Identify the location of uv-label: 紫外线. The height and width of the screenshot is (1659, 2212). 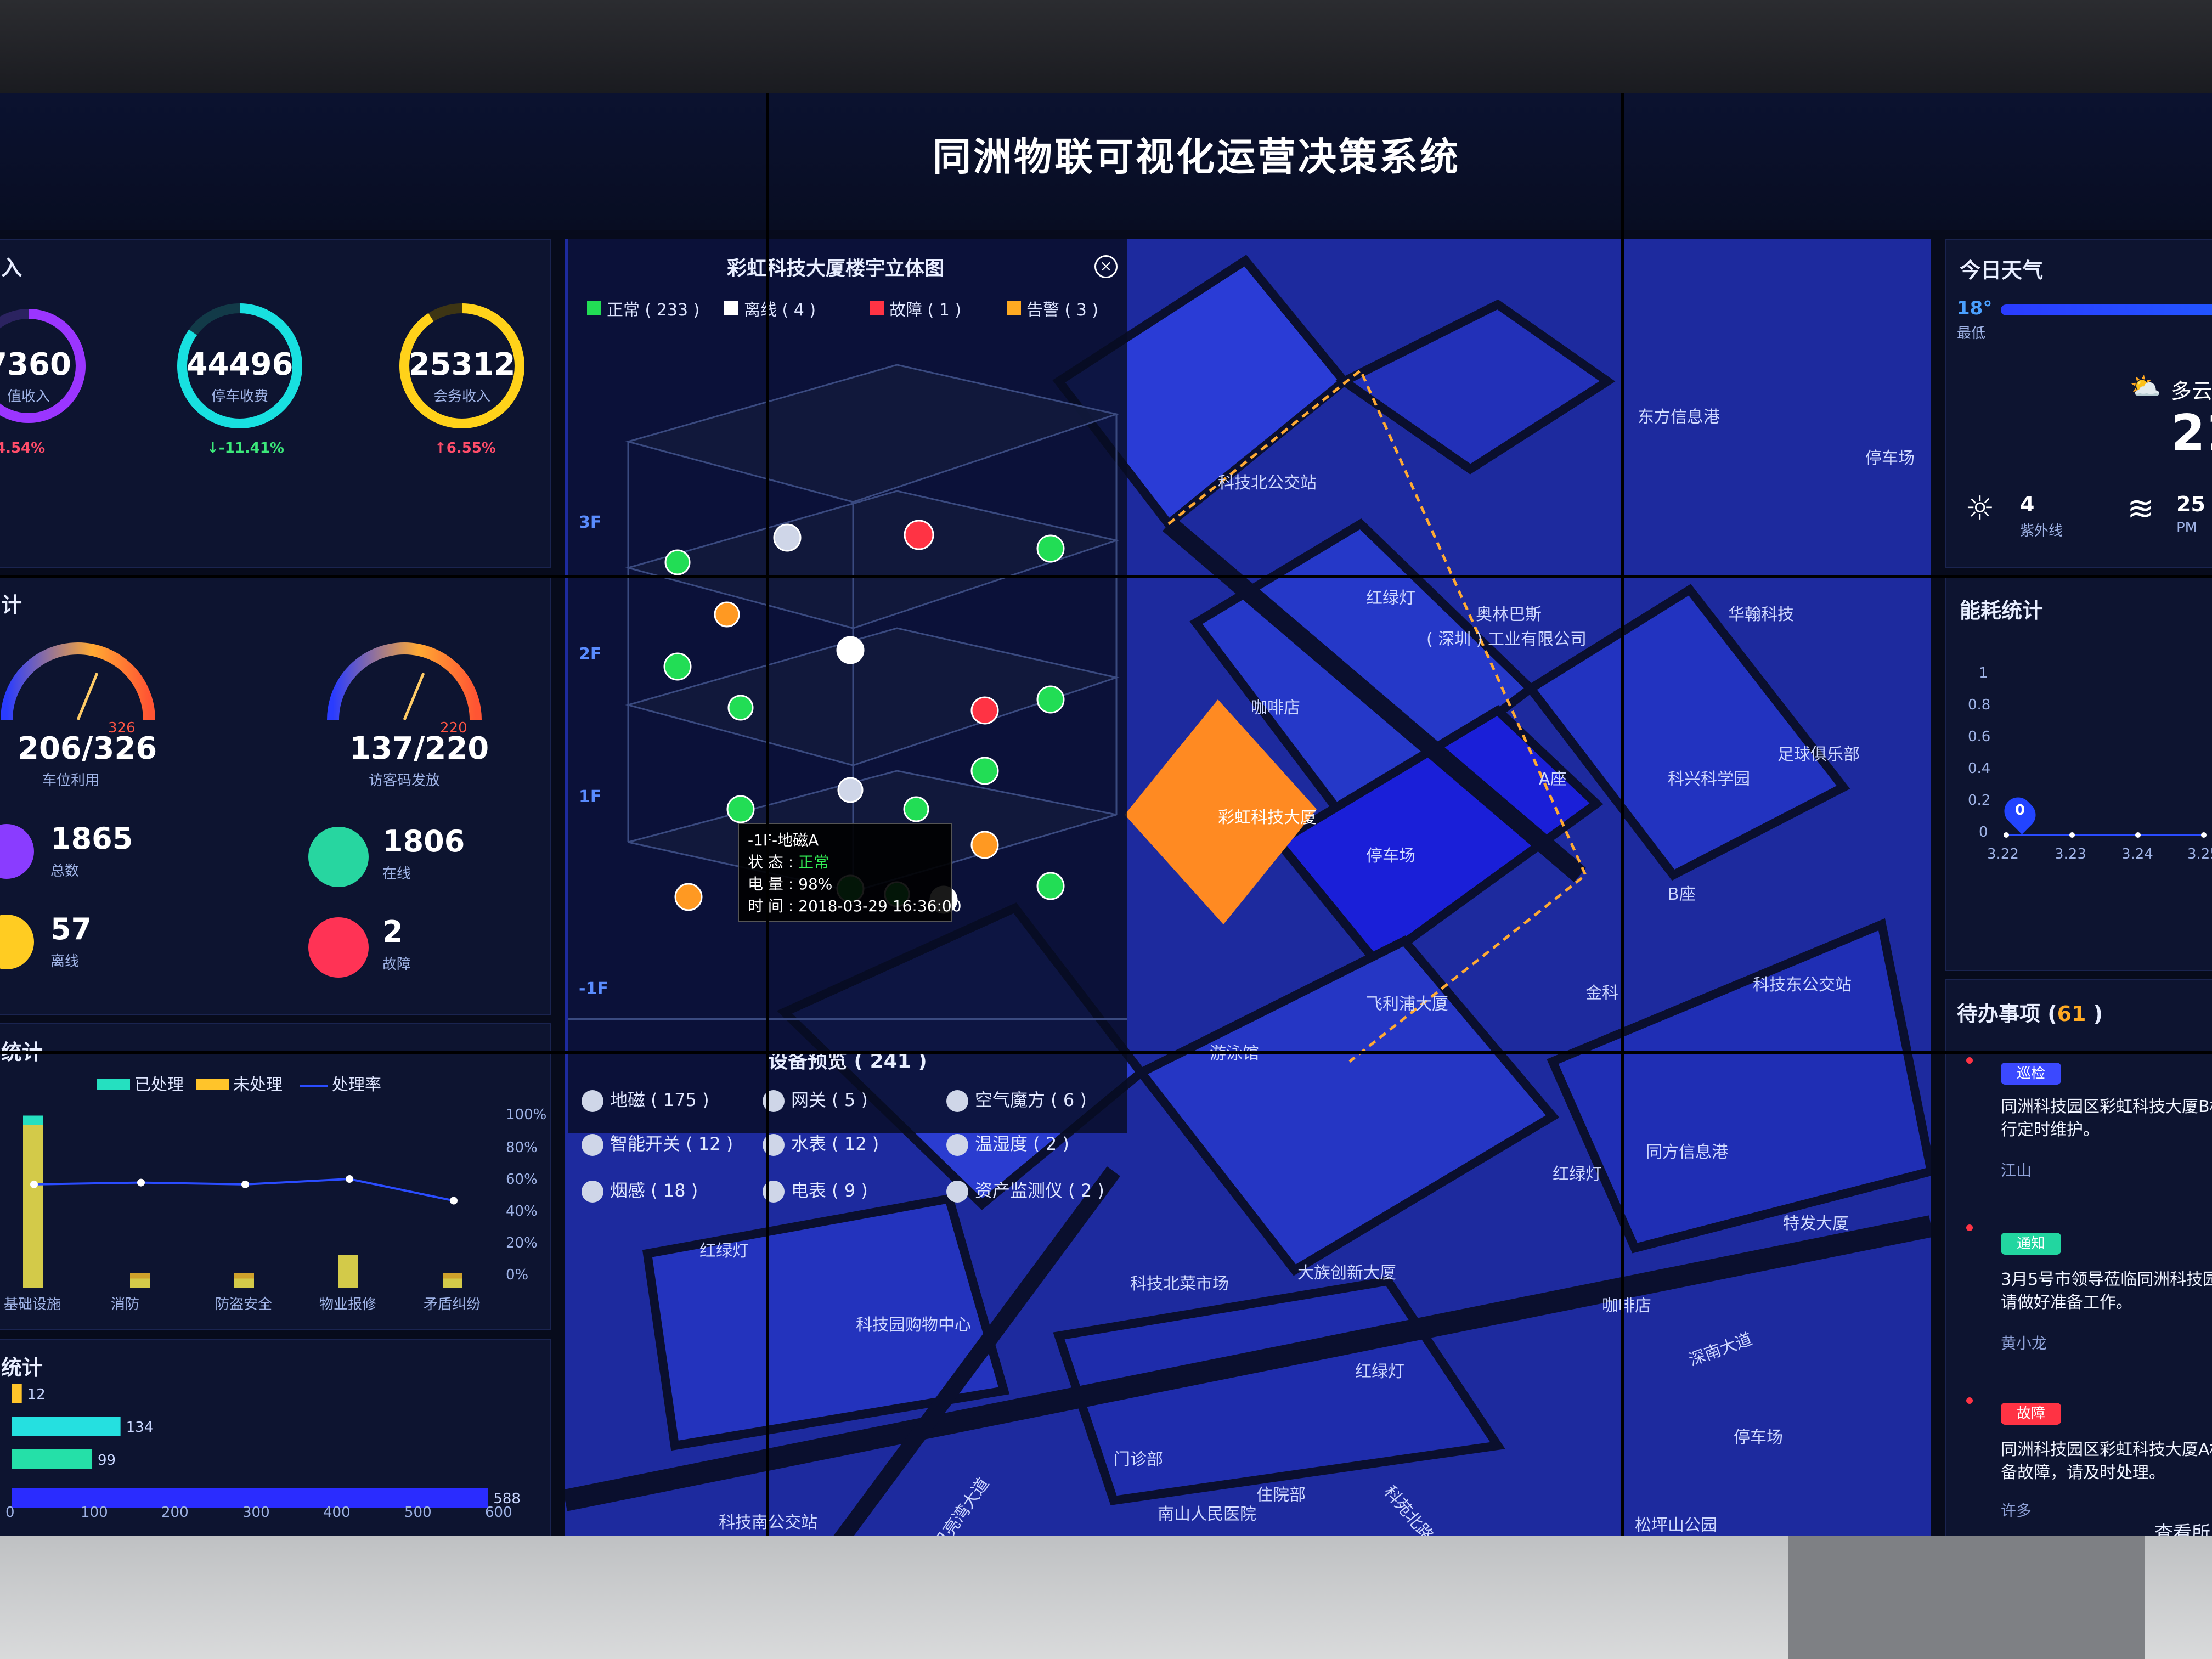
(2042, 531).